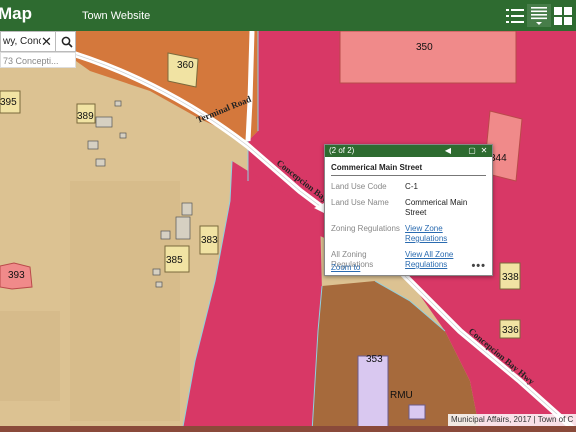 The image size is (576, 432). Describe the element at coordinates (319, 208) in the screenshot. I see `popup-pointer` at that location.